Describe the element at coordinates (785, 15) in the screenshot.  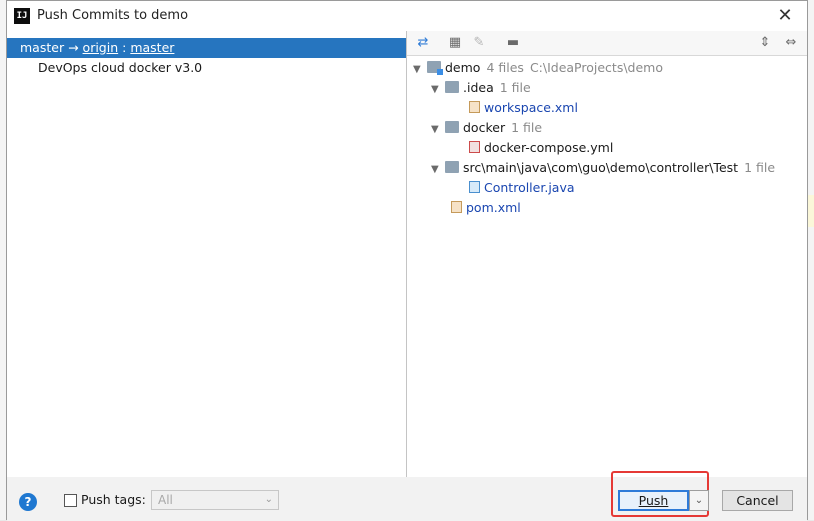
I see `close-icon: ✕` at that location.